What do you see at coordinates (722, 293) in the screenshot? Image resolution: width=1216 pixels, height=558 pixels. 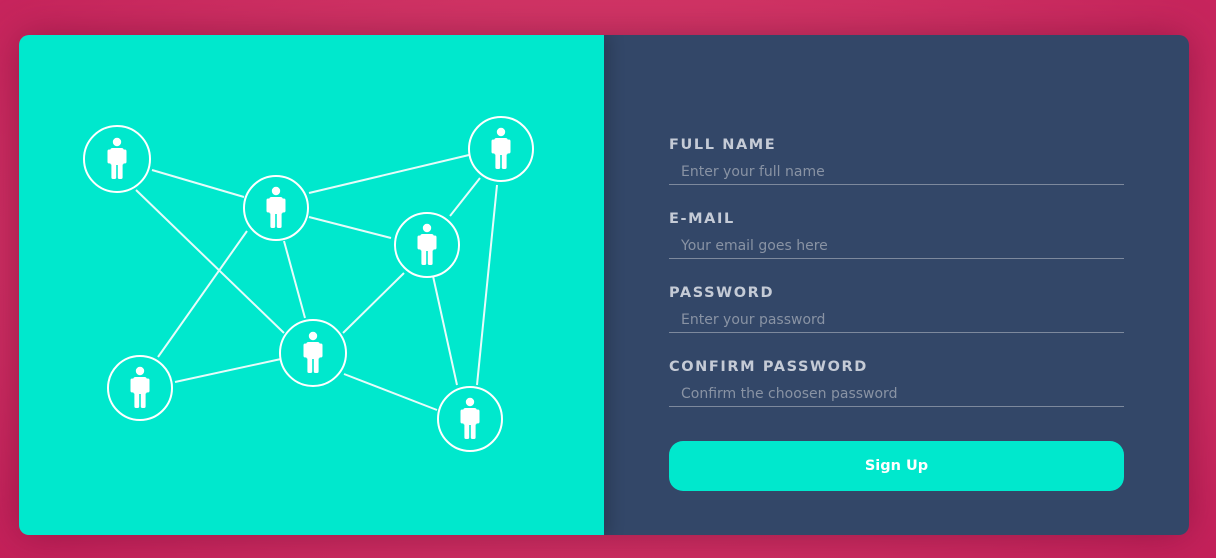 I see `password-label: PASSWORD` at bounding box center [722, 293].